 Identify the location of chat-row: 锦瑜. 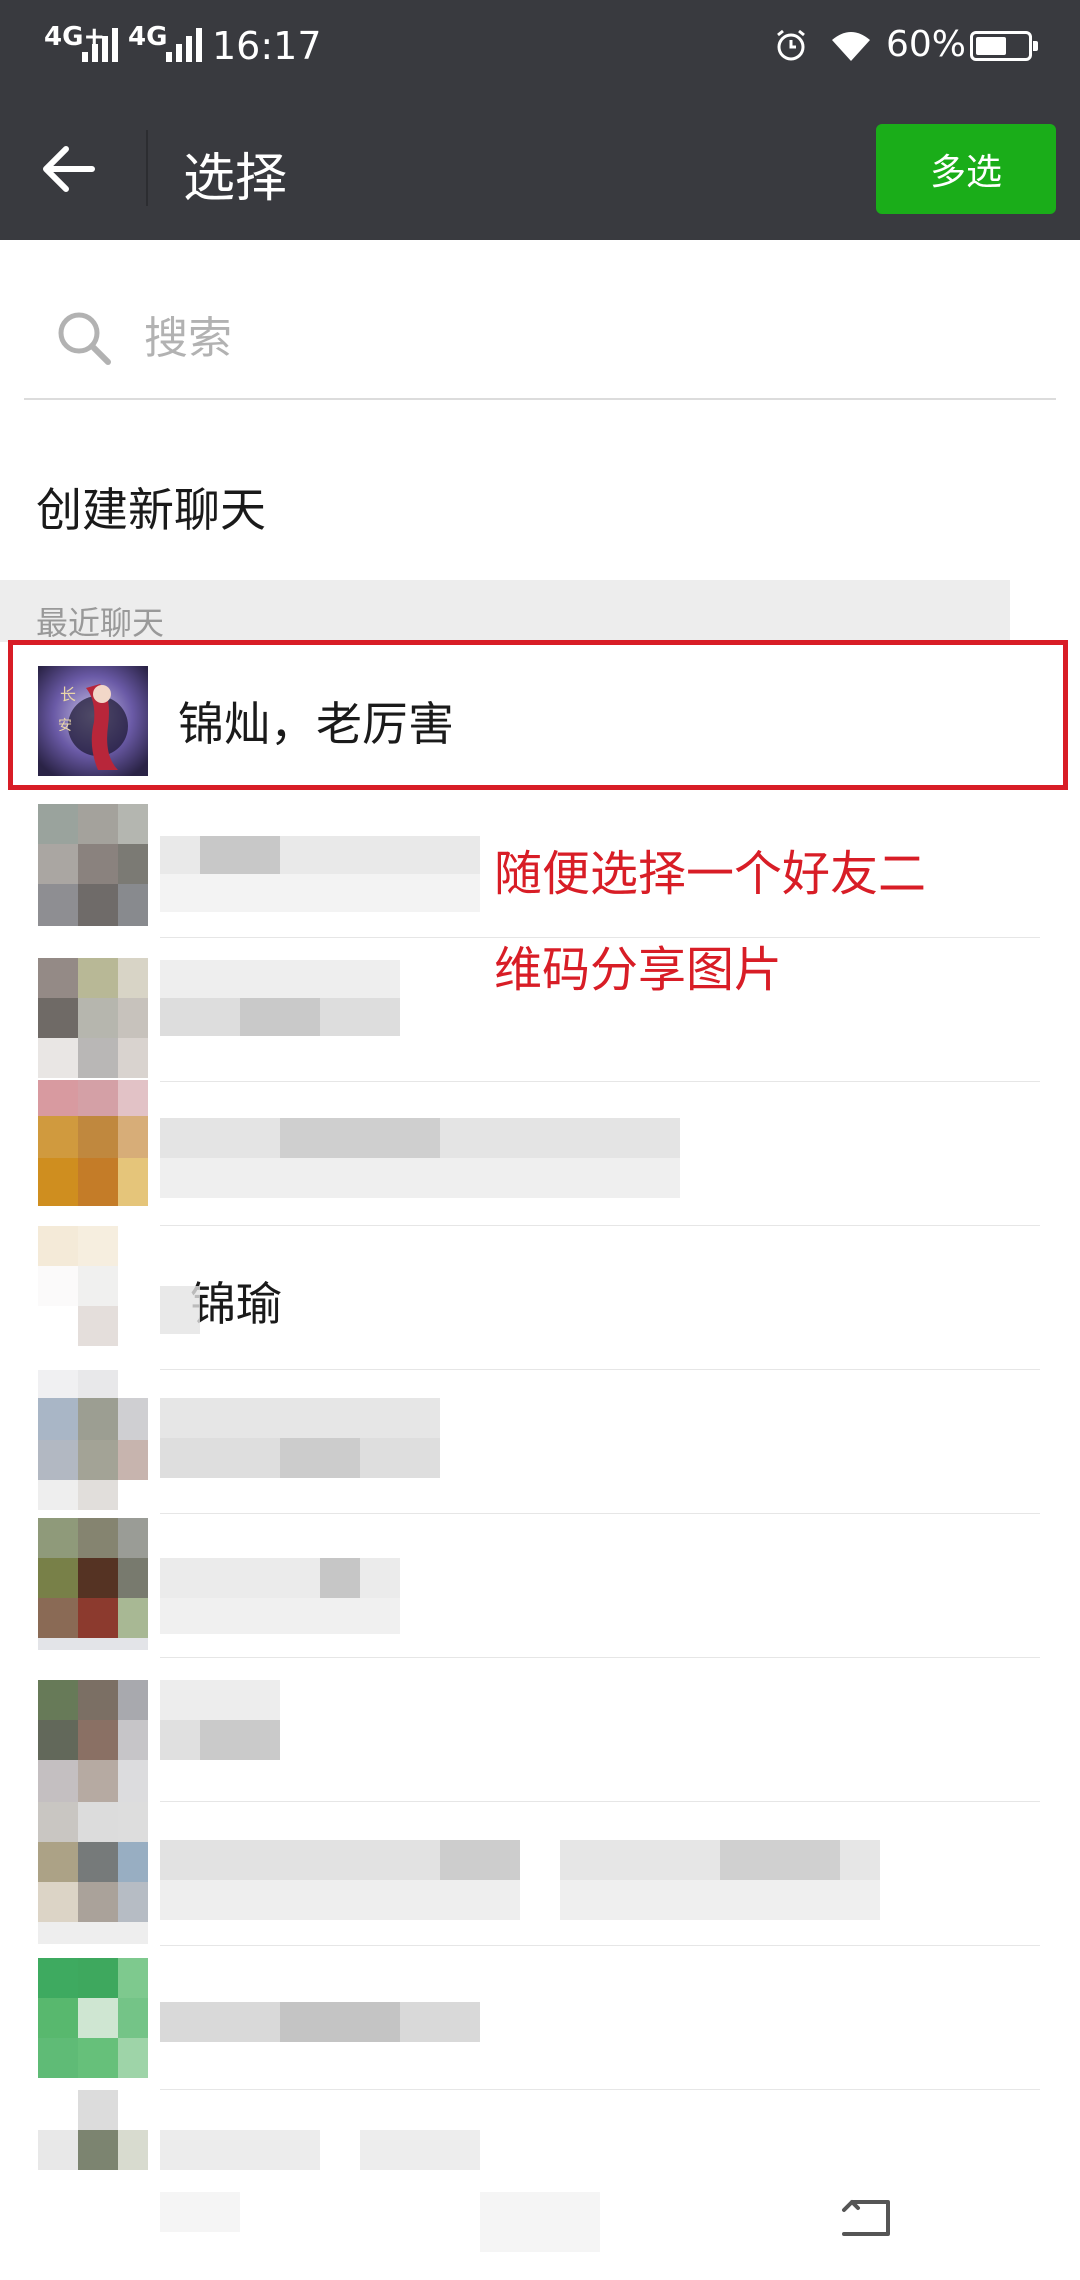
(540, 1298).